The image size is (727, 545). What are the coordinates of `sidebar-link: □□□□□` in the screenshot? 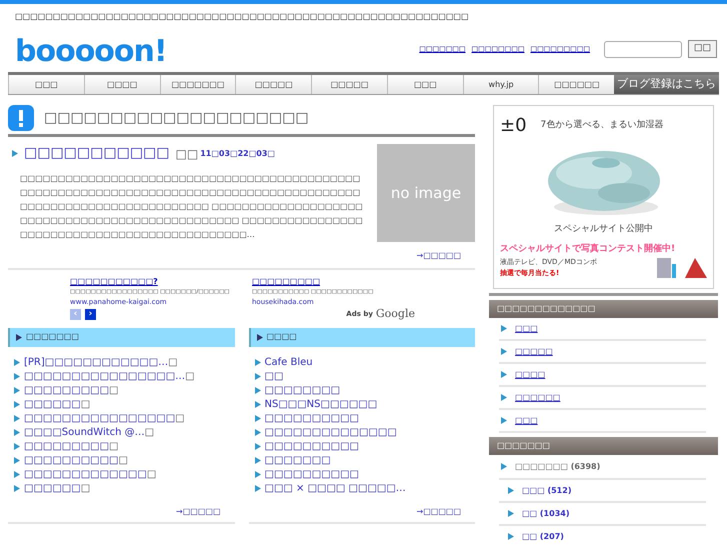 It's located at (534, 352).